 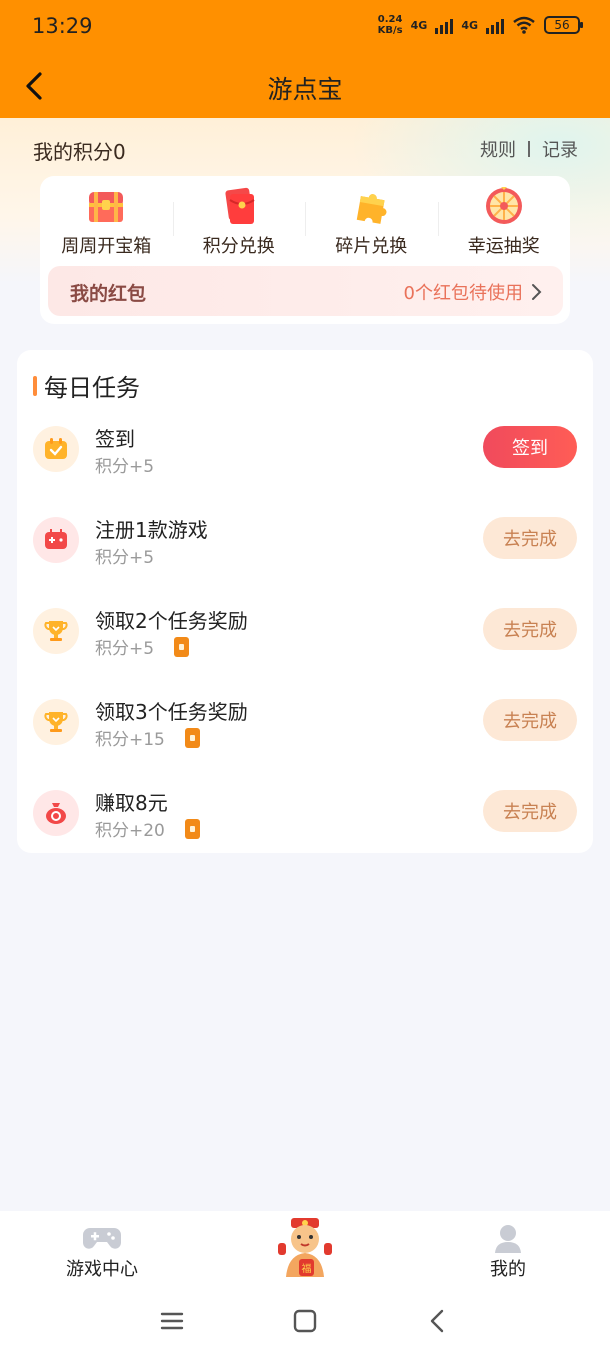 I want to click on bottom-nav: 游戏中心 福 我的, so click(x=305, y=1250).